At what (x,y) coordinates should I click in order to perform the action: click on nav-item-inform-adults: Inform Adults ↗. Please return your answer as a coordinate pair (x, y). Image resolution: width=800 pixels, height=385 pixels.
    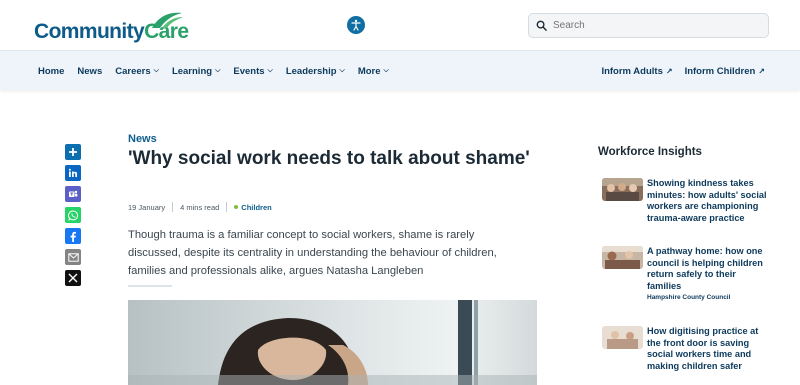
    Looking at the image, I should click on (636, 71).